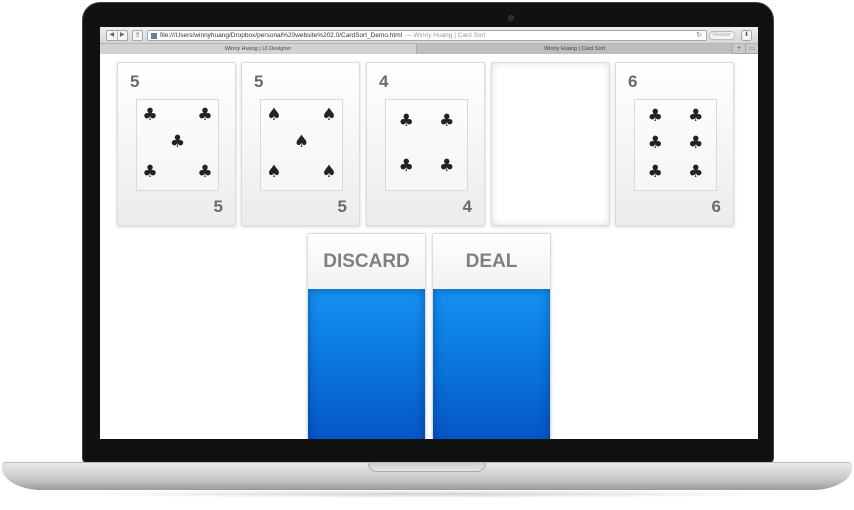 The height and width of the screenshot is (510, 854). I want to click on laptop-shadow, so click(427, 494).